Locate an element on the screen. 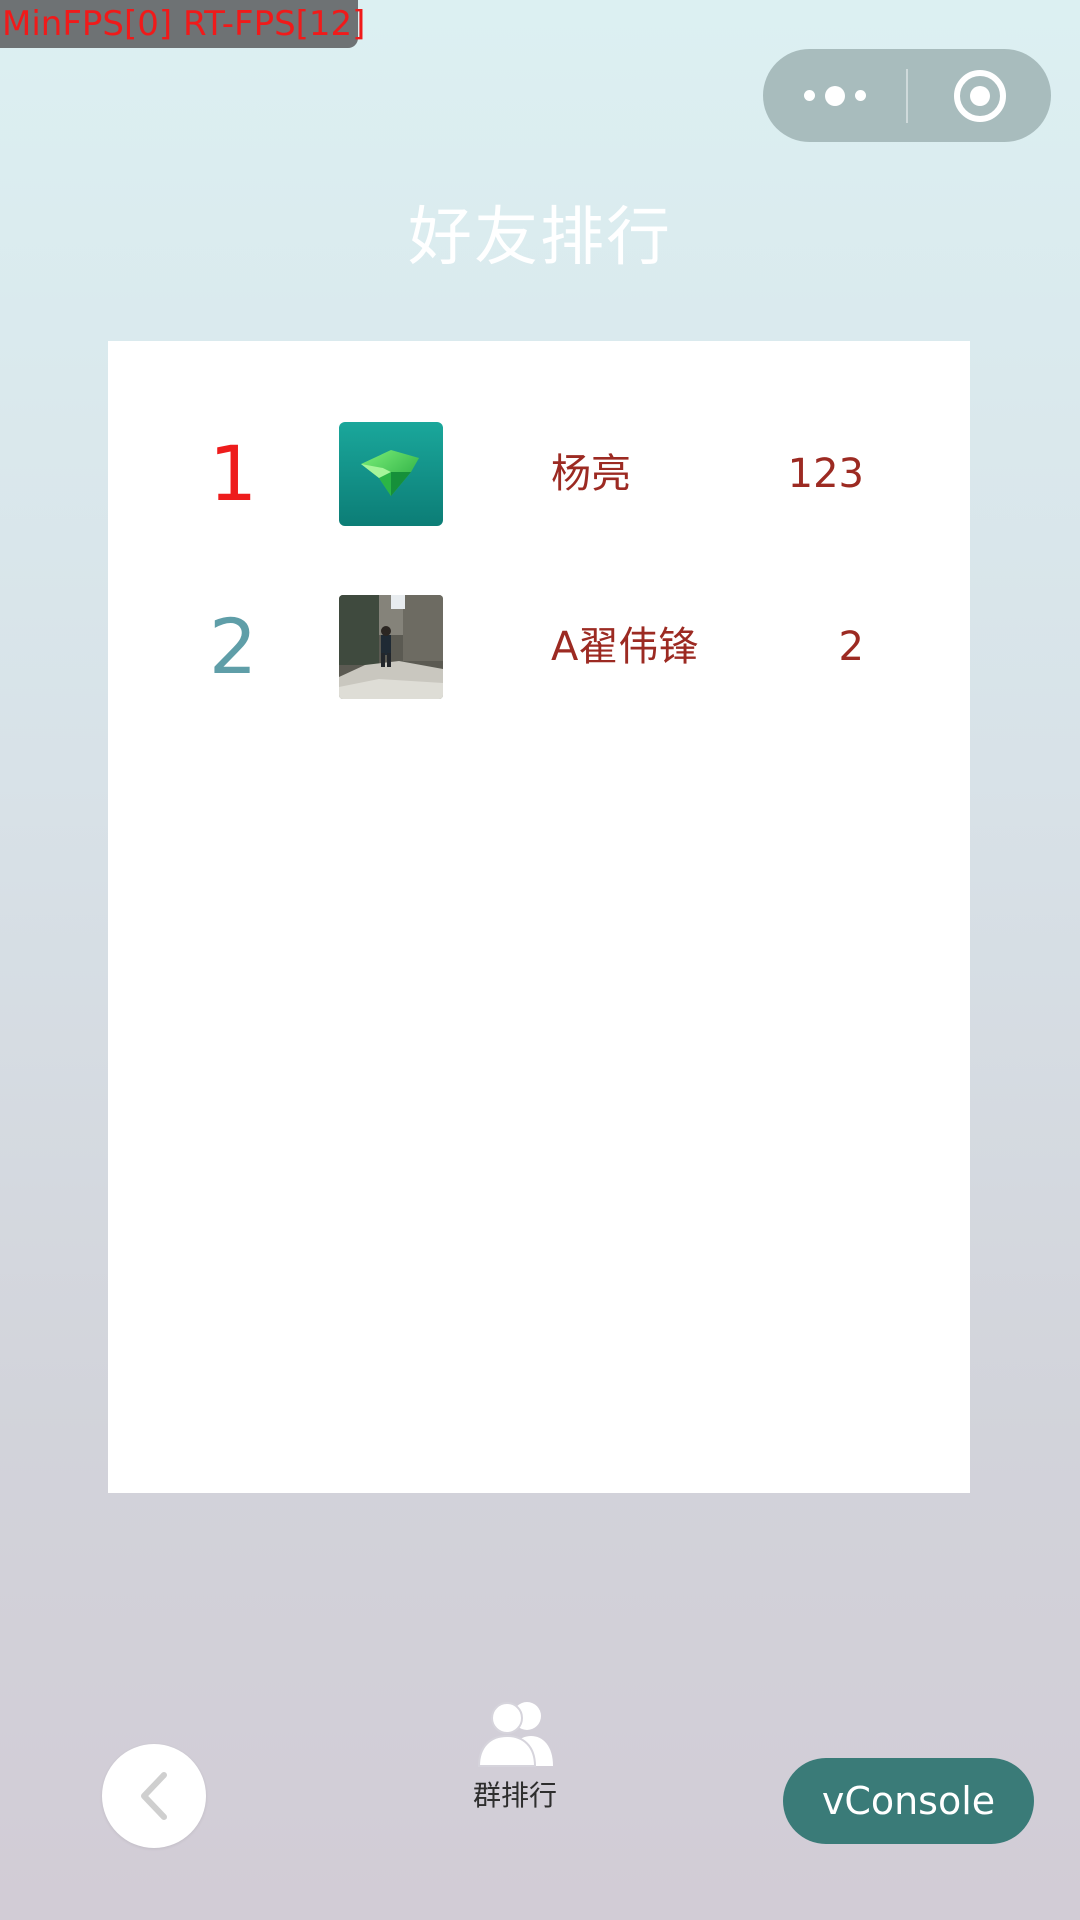  more-button is located at coordinates (834, 95).